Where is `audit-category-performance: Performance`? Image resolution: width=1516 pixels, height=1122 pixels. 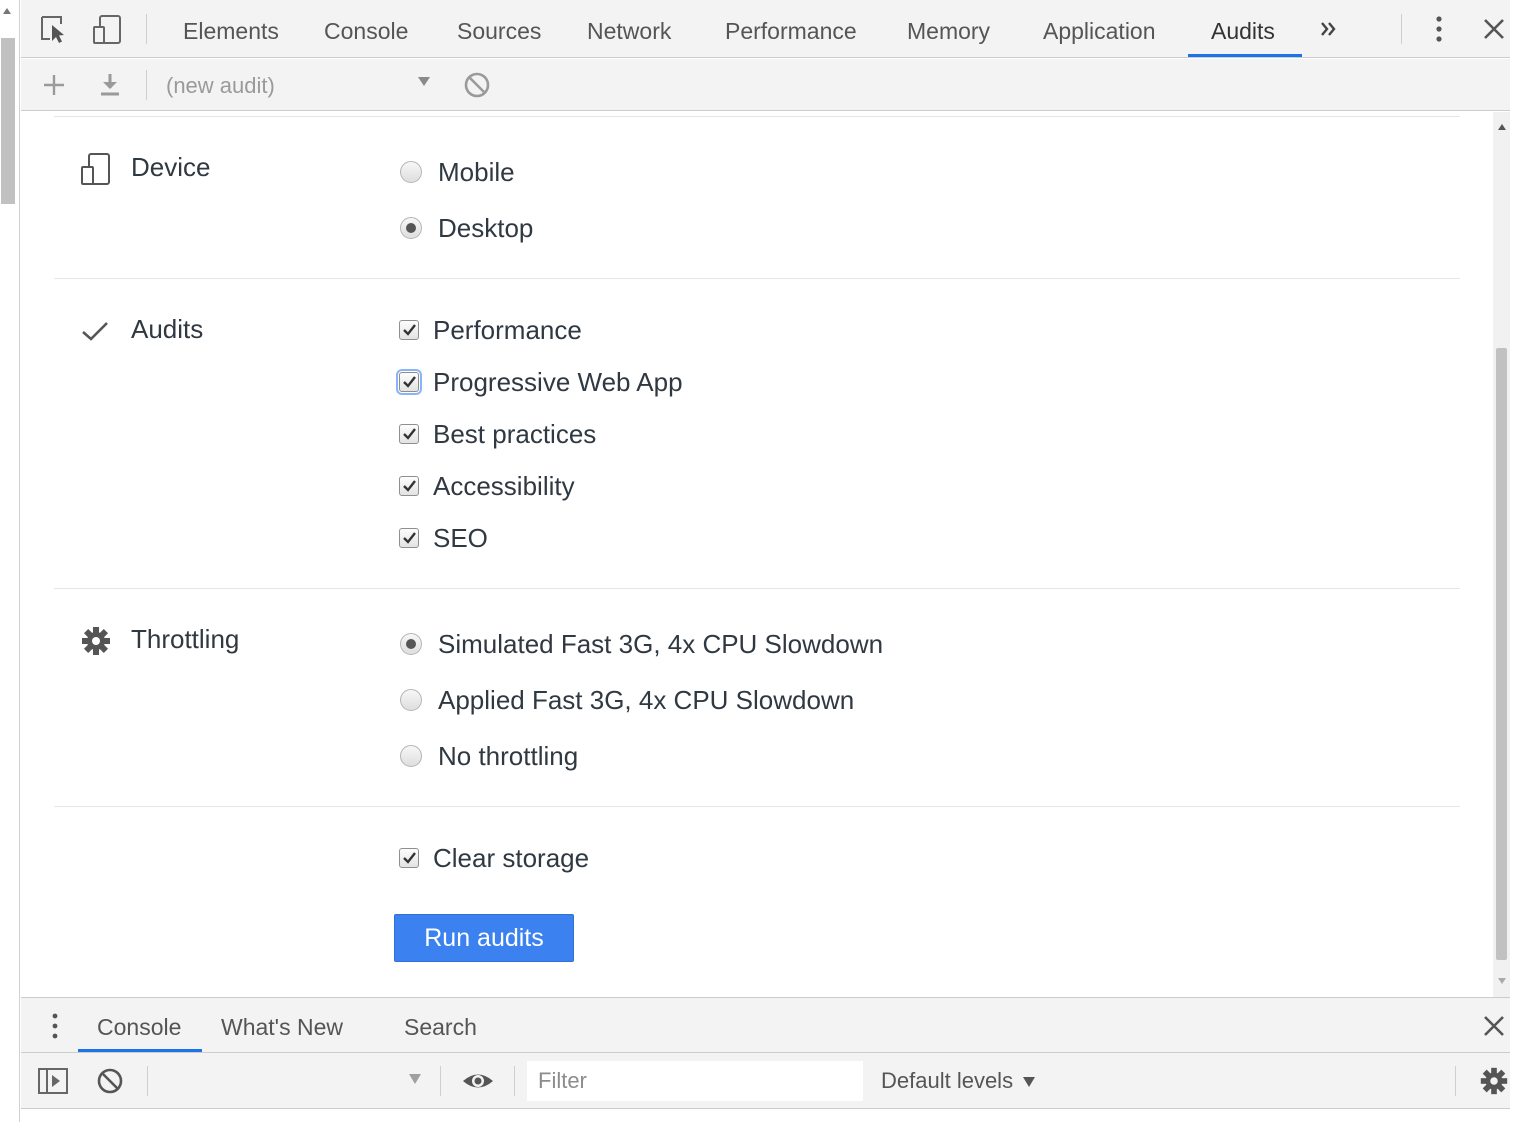
audit-category-performance: Performance is located at coordinates (489, 330).